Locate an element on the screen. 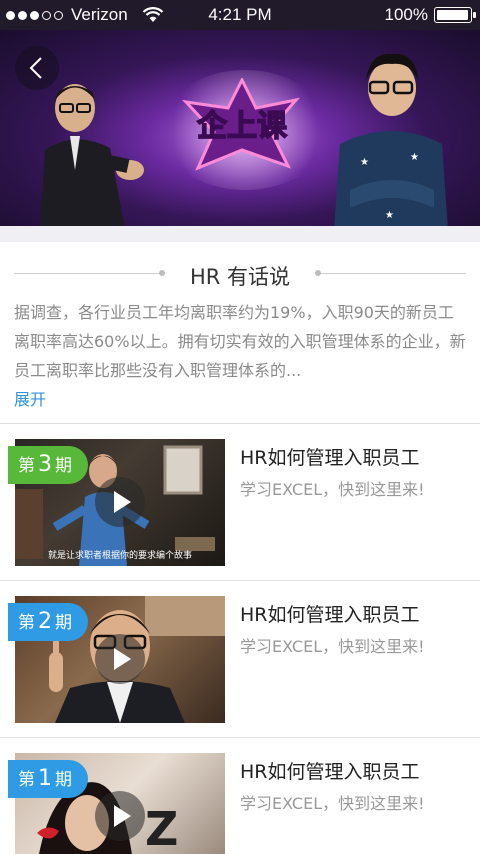  logo-text: 企上课 is located at coordinates (242, 126).